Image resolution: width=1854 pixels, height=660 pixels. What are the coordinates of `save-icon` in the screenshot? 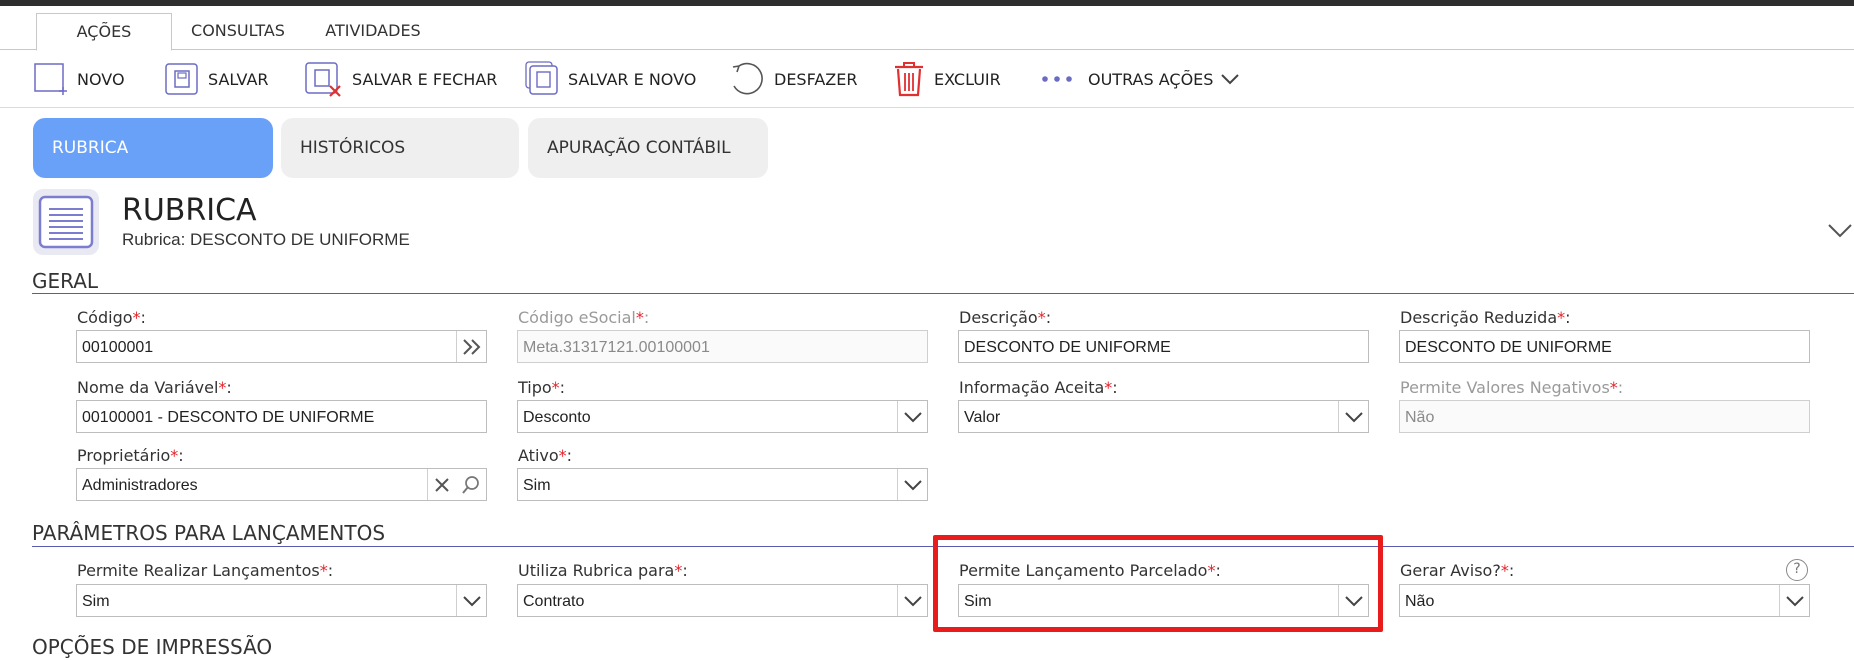 It's located at (181, 79).